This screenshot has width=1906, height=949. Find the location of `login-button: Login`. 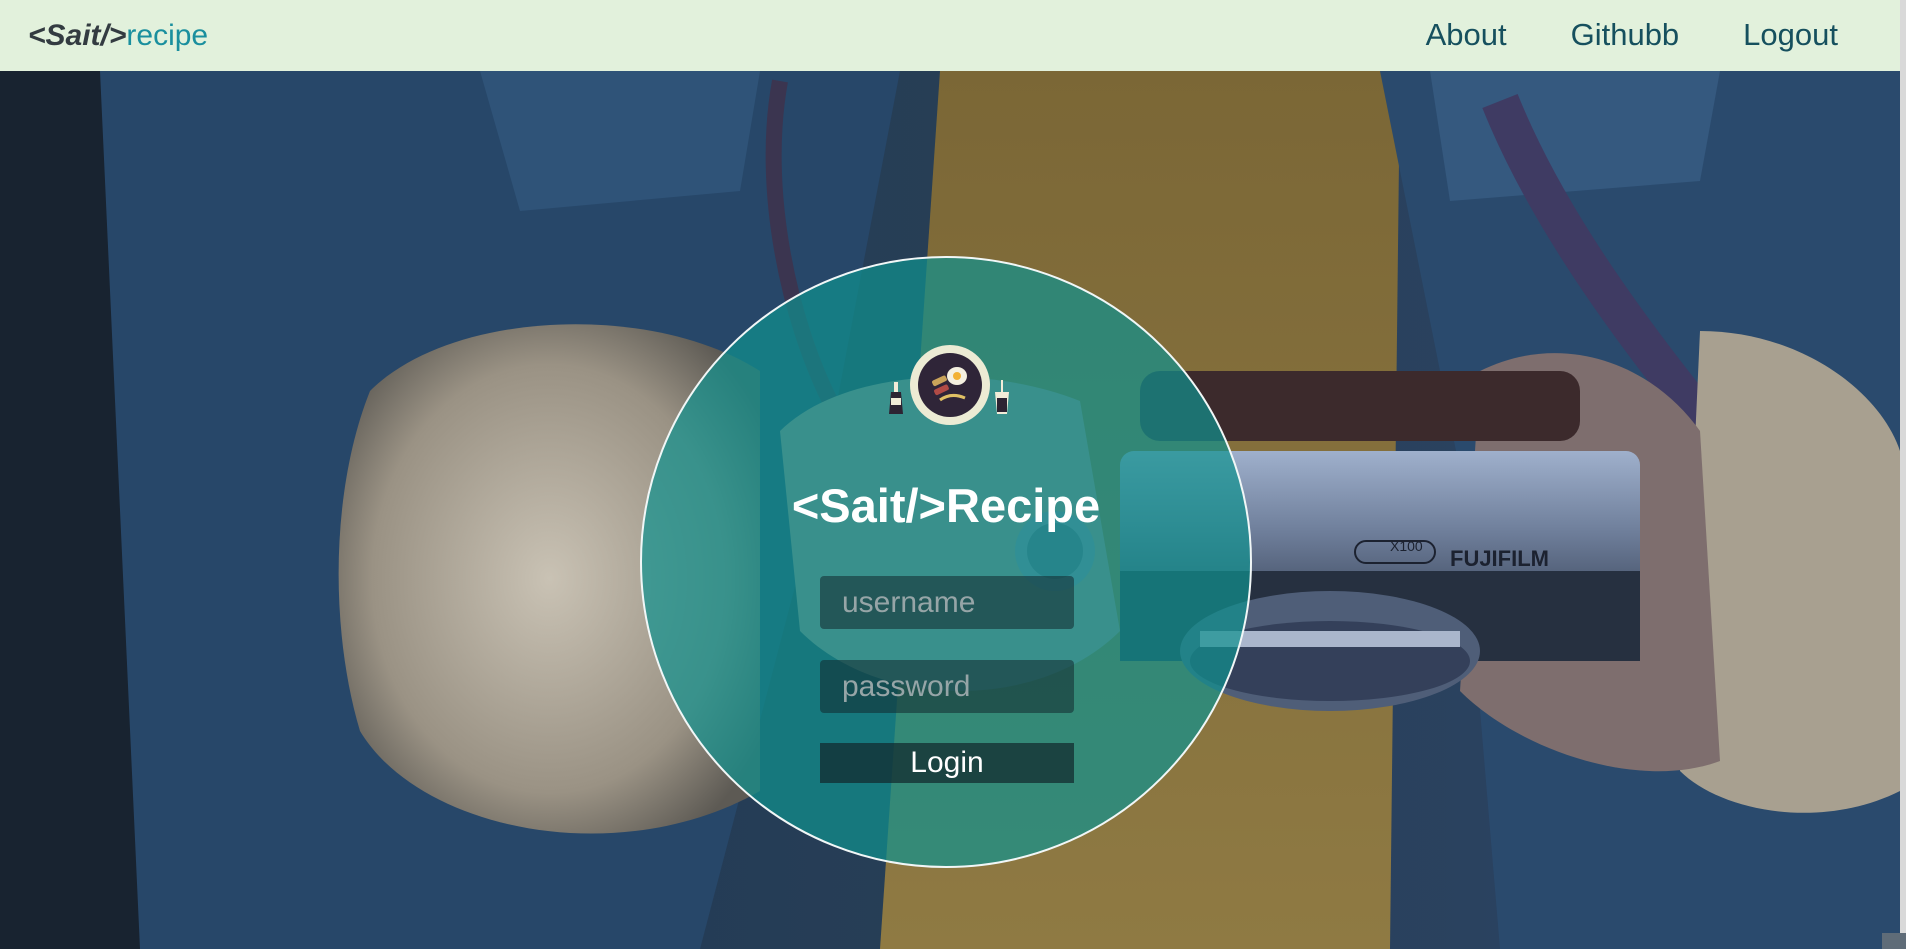

login-button: Login is located at coordinates (947, 763).